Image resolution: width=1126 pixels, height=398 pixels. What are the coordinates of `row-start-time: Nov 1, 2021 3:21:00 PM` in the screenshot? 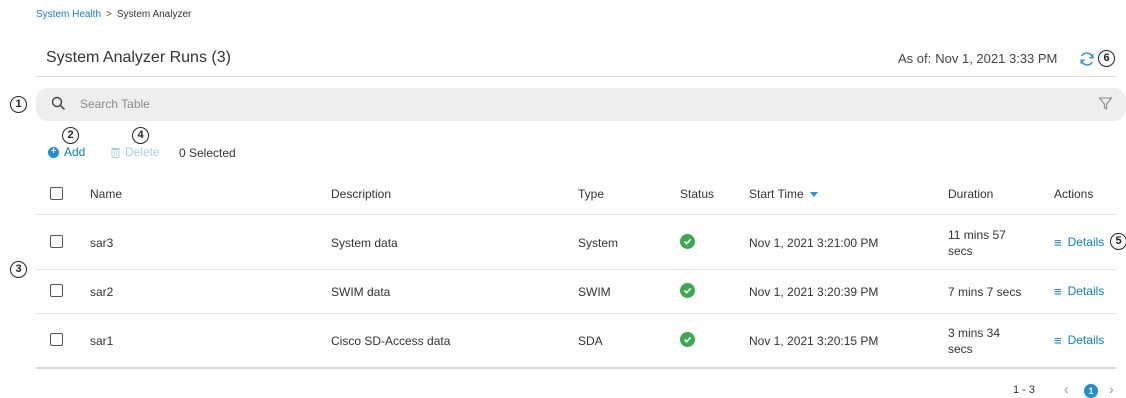 It's located at (814, 243).